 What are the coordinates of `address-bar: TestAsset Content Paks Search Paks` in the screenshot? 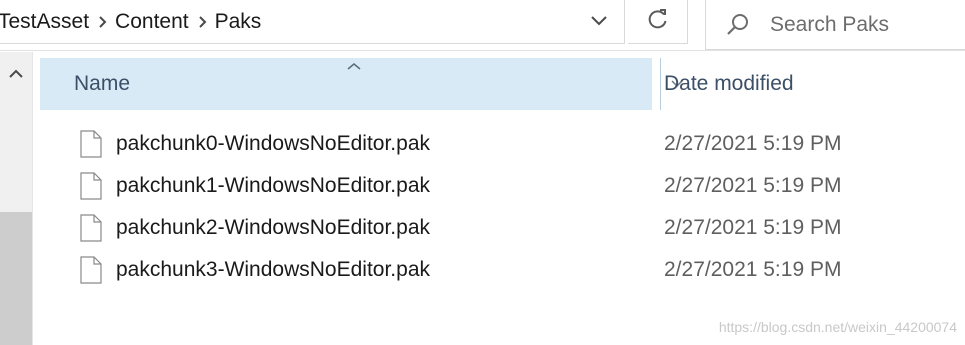 It's located at (482, 25).